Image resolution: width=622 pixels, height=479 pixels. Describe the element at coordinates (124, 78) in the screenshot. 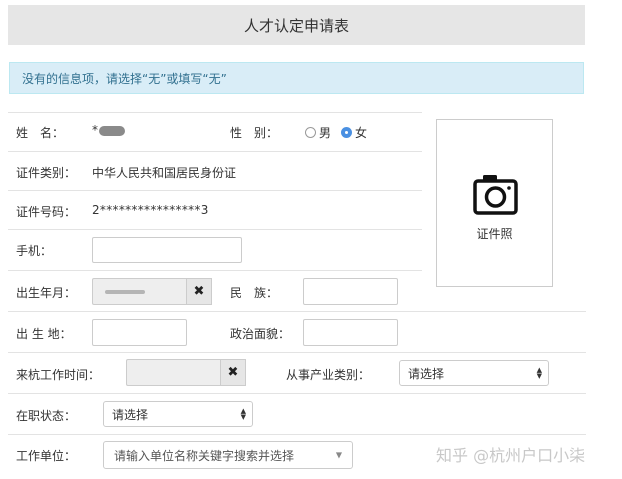

I see `info-notice-text: 没有的信息项，请选择“无”或填写“无”` at that location.